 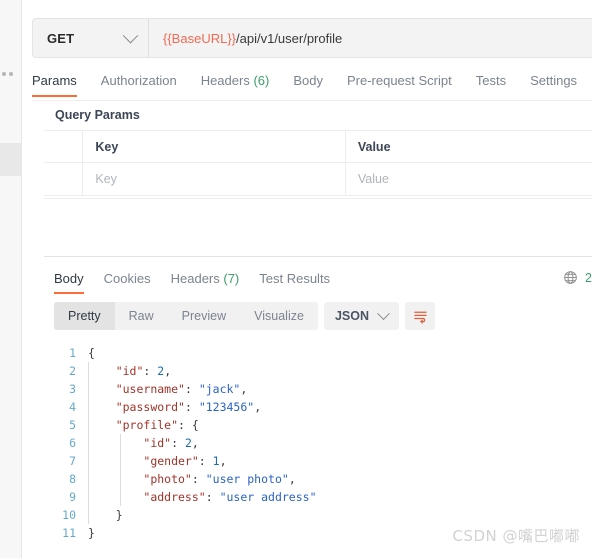 I want to click on code-line: 2 "id": 2,, so click(x=323, y=371).